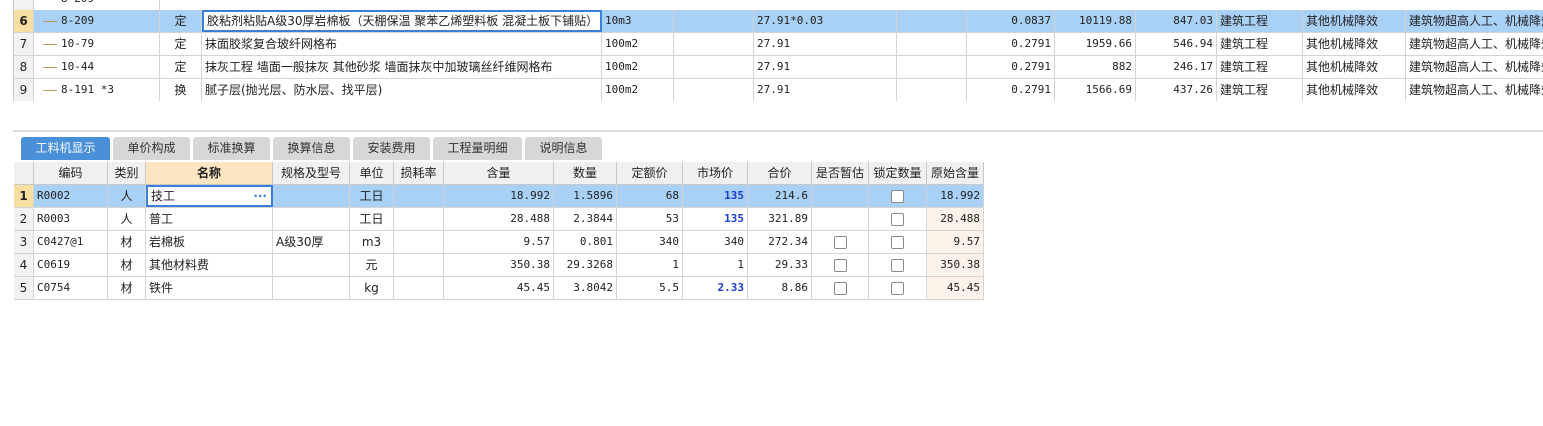  Describe the element at coordinates (71, 242) in the screenshot. I see `resource-code: C0427@1` at that location.